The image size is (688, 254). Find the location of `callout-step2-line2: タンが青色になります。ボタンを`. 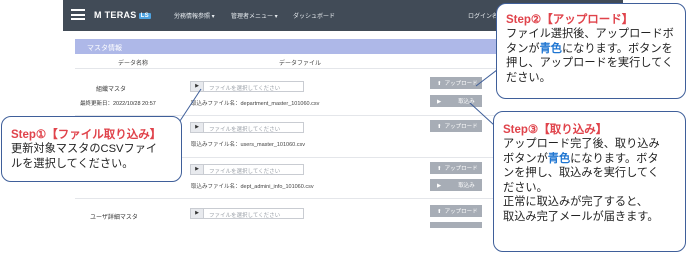

callout-step2-line2: タンが青色になります。ボタンを is located at coordinates (595, 49).